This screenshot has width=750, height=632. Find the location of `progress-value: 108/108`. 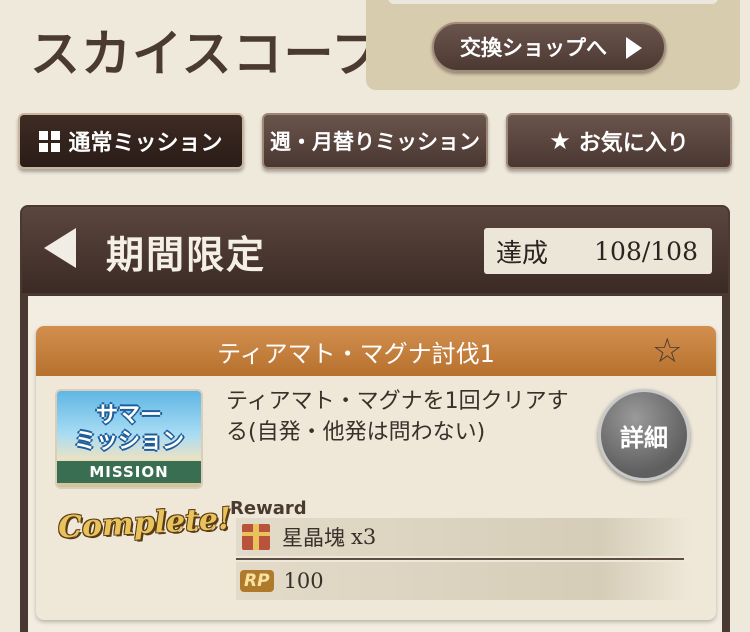

progress-value: 108/108 is located at coordinates (646, 251).